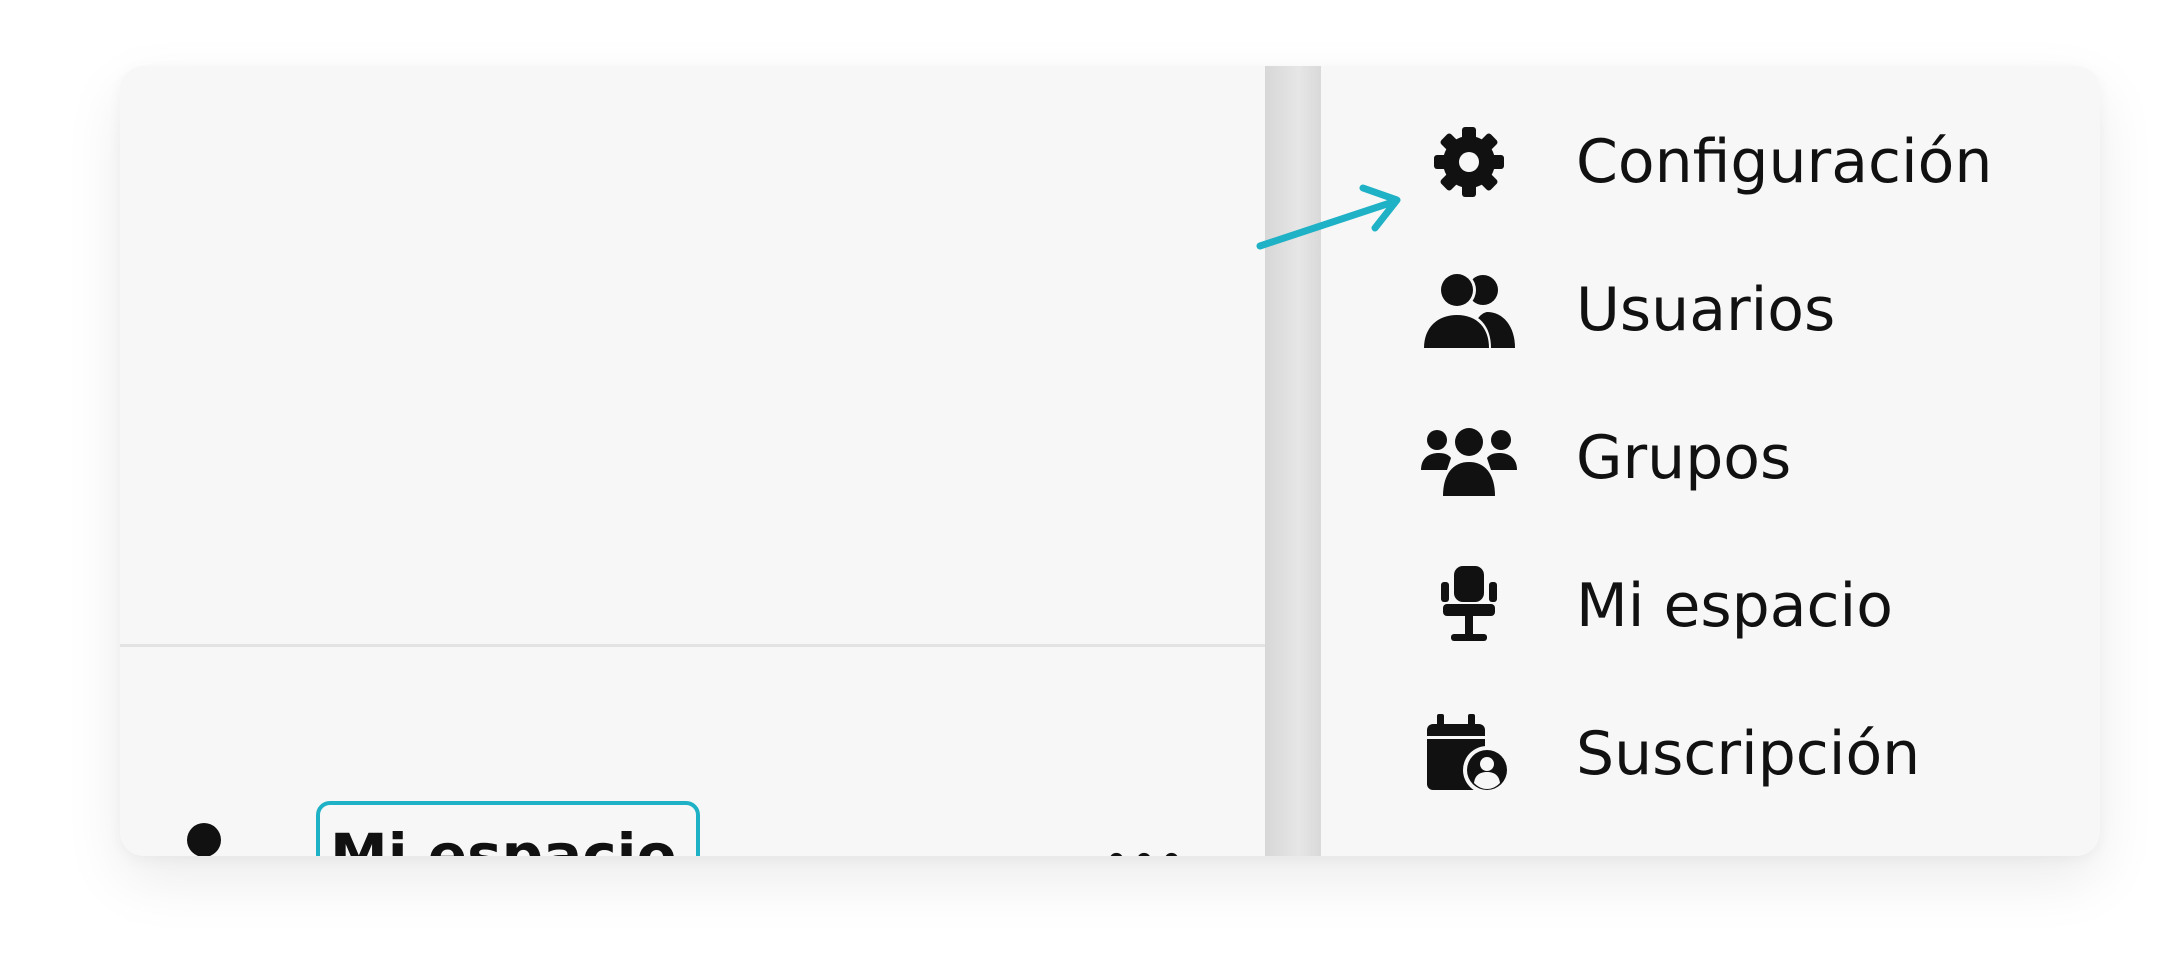  Describe the element at coordinates (1469, 603) in the screenshot. I see `office-chair-icon` at that location.